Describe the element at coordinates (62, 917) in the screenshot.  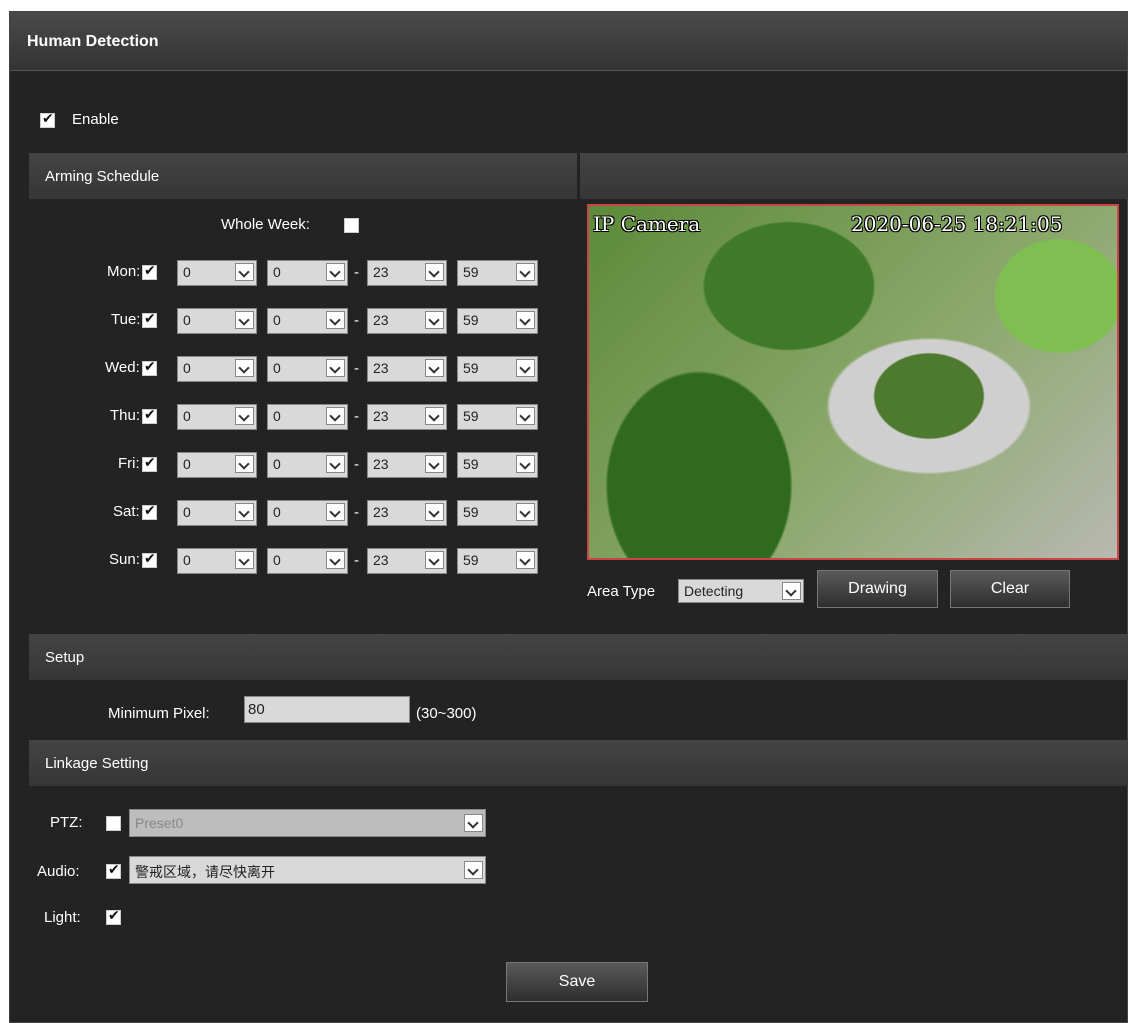
I see `light-label: Light:` at that location.